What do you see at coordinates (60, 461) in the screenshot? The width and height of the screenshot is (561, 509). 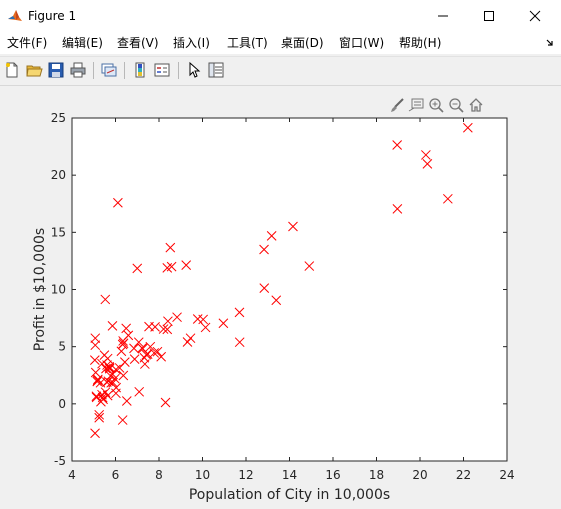 I see `y-tick-label: -5` at bounding box center [60, 461].